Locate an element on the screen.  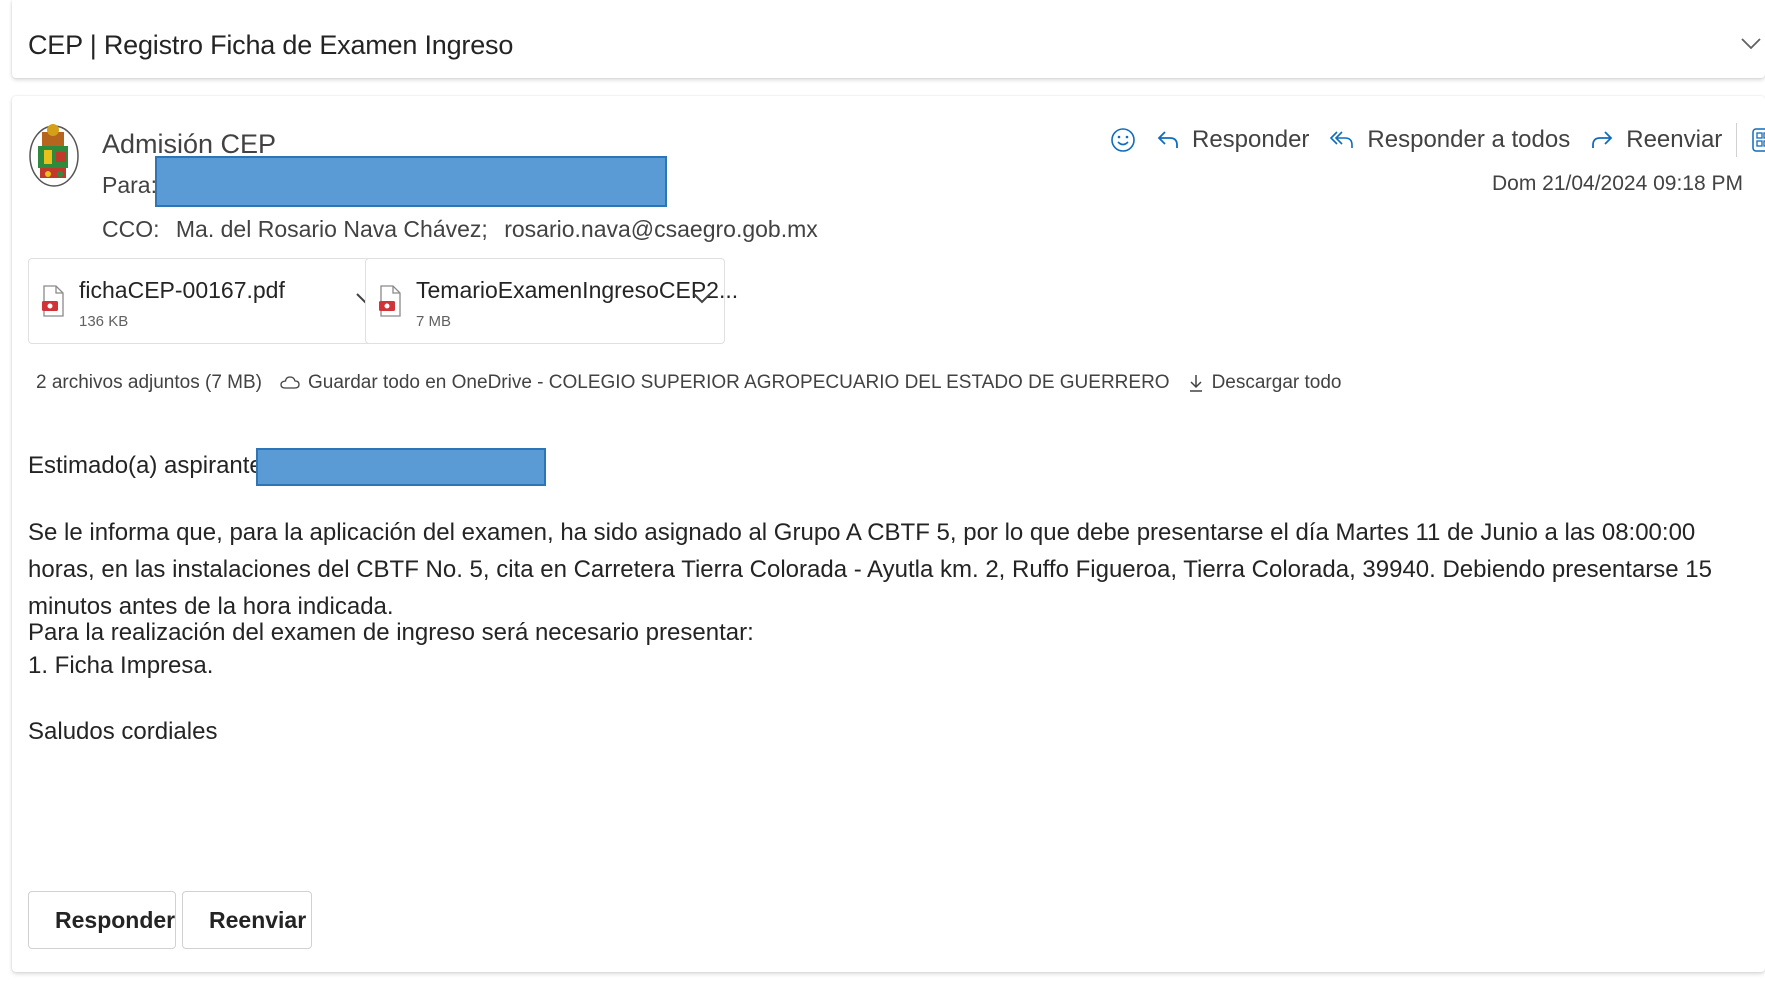
reply-button: Responder is located at coordinates (1232, 140).